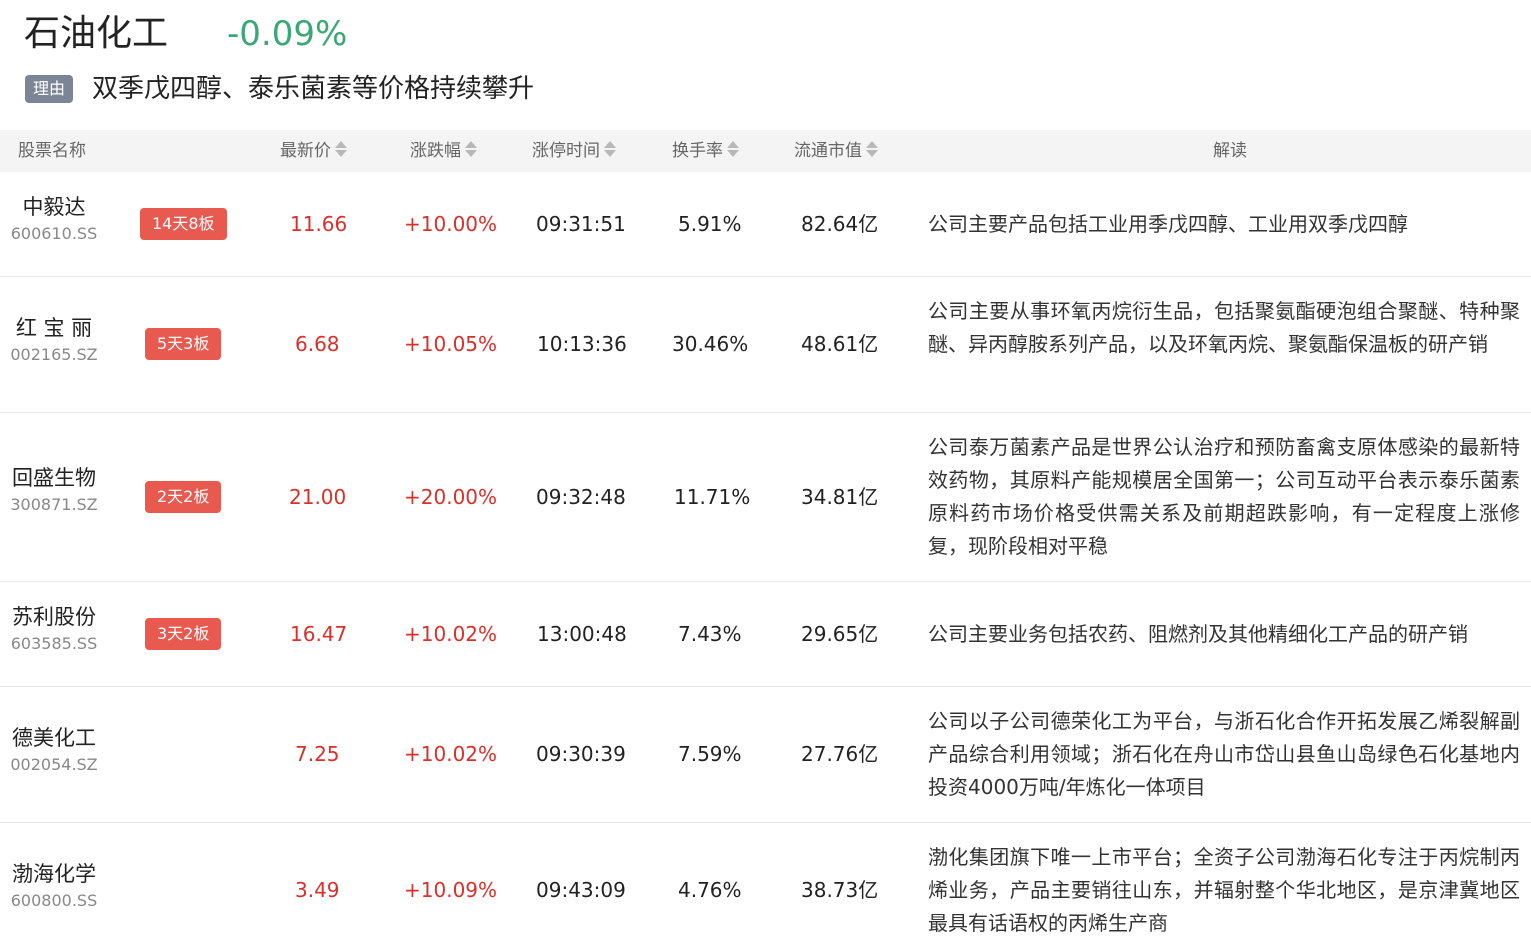 The image size is (1531, 948). I want to click on stock-name: 德美化工, so click(54, 738).